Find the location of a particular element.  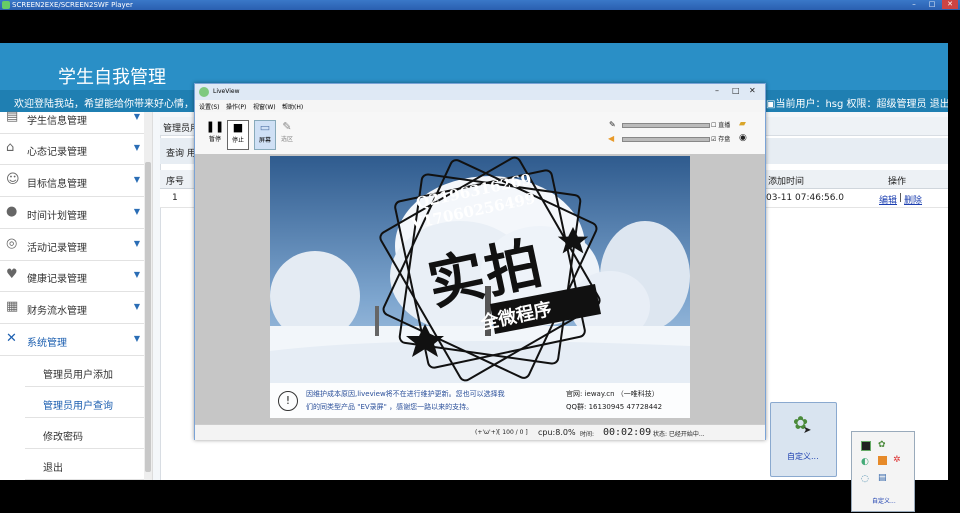

monitor-icon: ▭ is located at coordinates (265, 127).